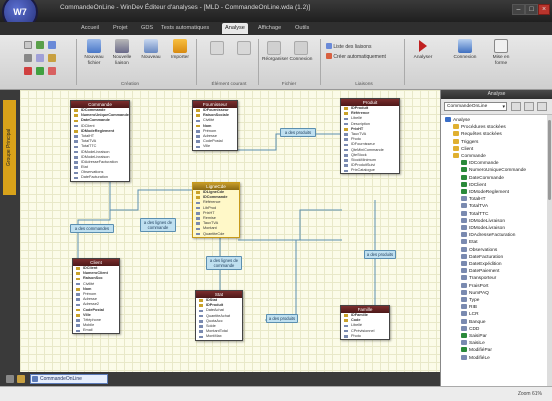  What do you see at coordinates (269, 28) in the screenshot?
I see `tab-affichage: Affichage` at bounding box center [269, 28].